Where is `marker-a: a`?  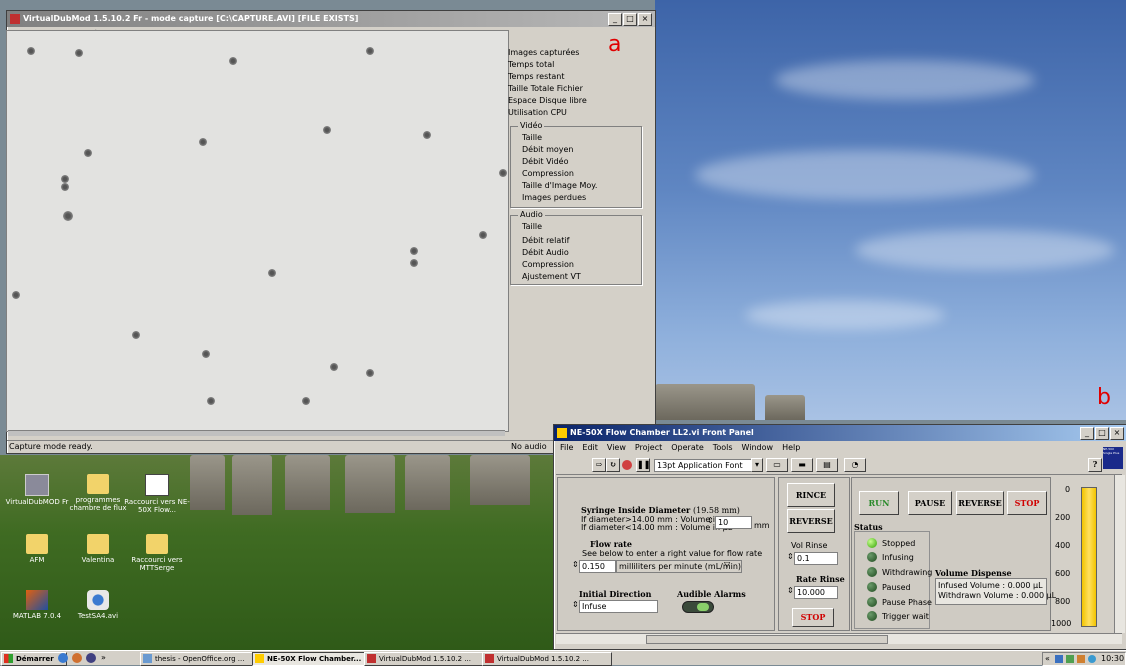 marker-a: a is located at coordinates (615, 44).